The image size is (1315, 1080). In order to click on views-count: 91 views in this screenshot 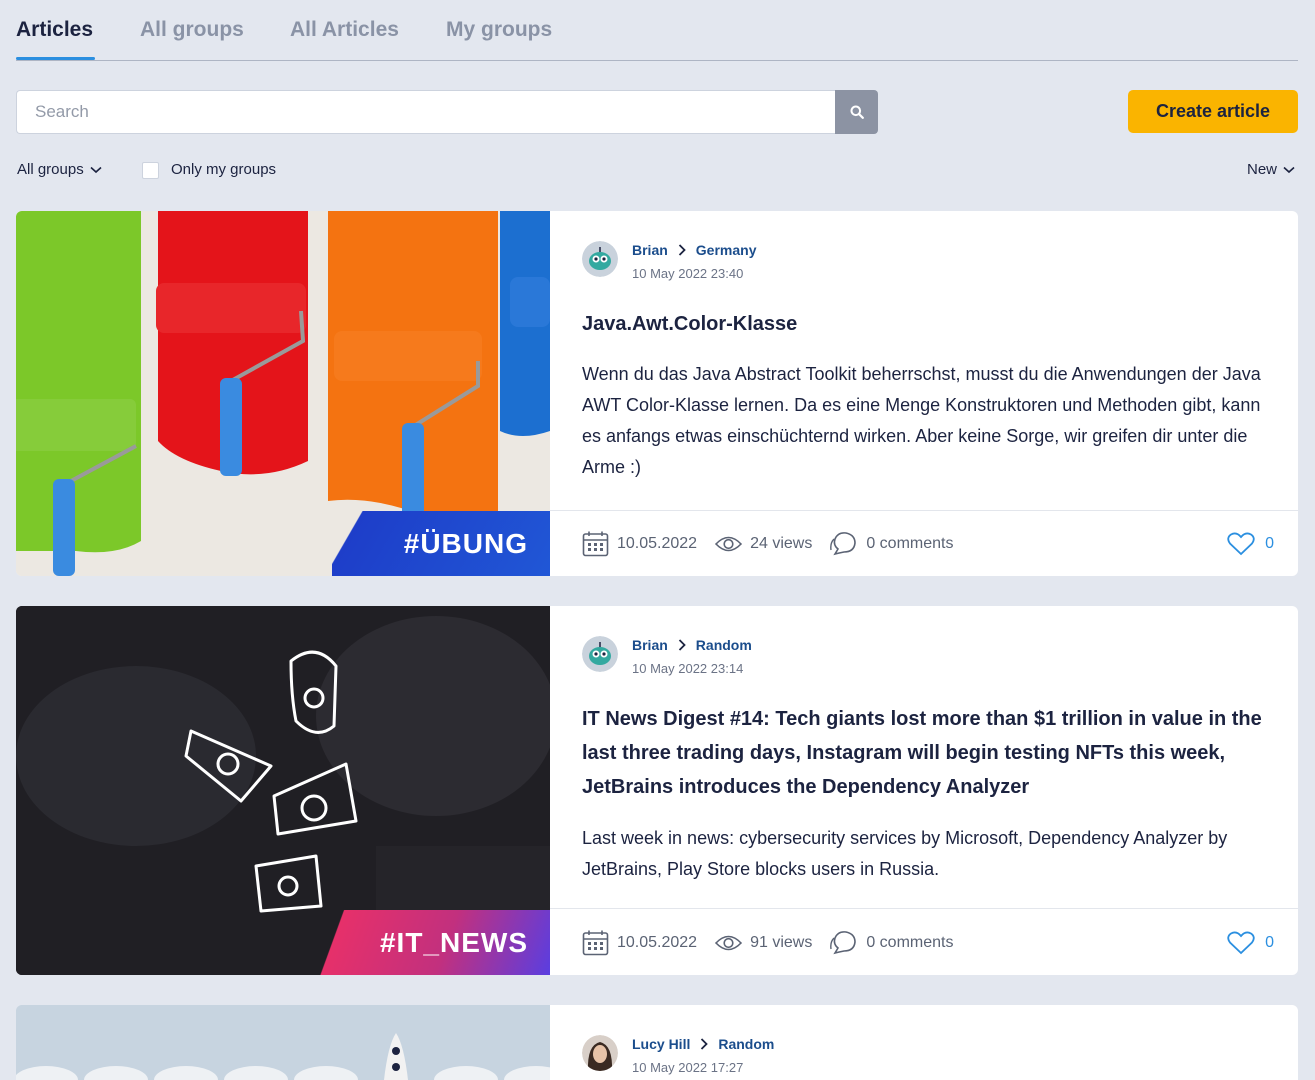, I will do `click(781, 942)`.